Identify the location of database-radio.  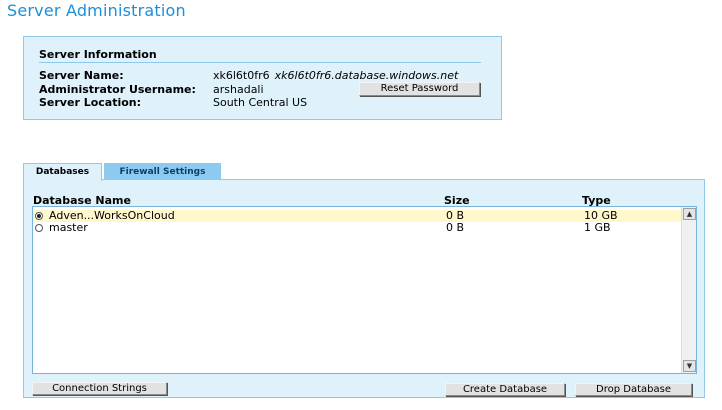
(39, 228).